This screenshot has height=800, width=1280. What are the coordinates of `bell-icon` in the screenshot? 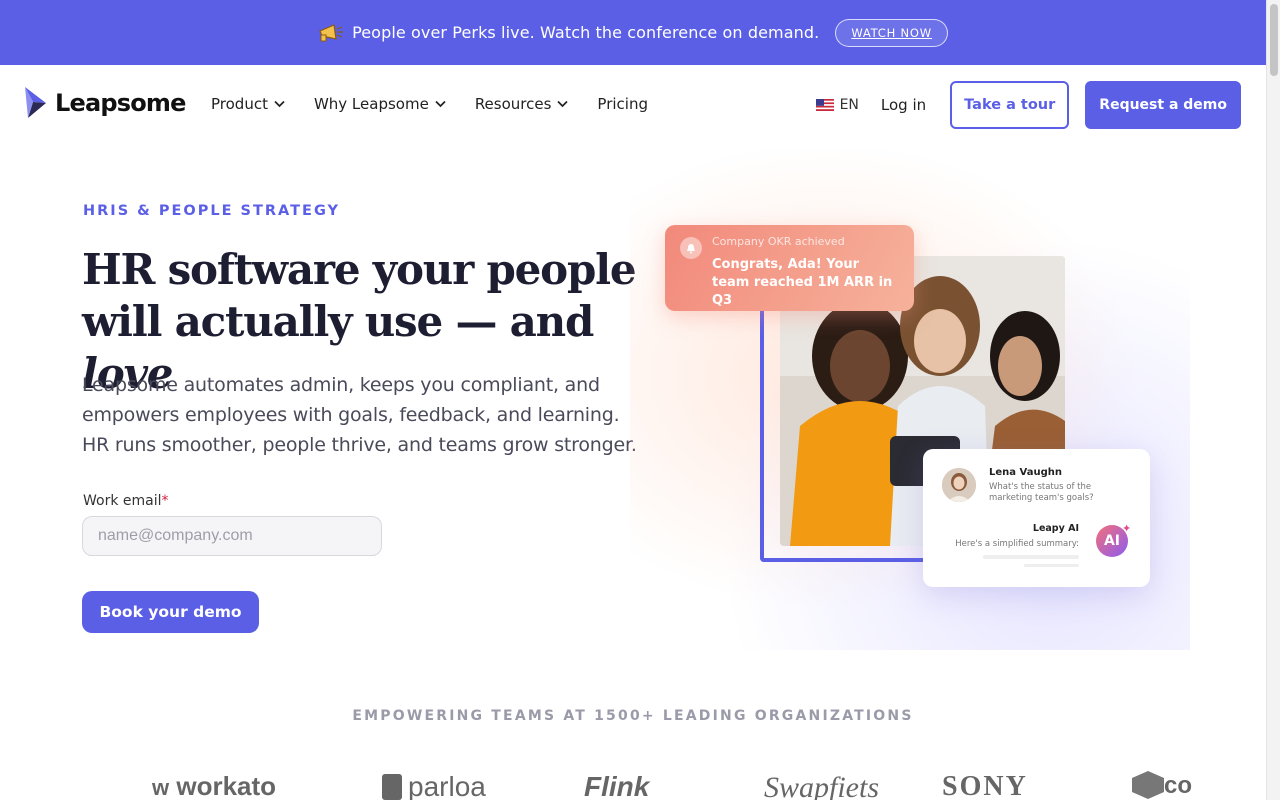 It's located at (691, 248).